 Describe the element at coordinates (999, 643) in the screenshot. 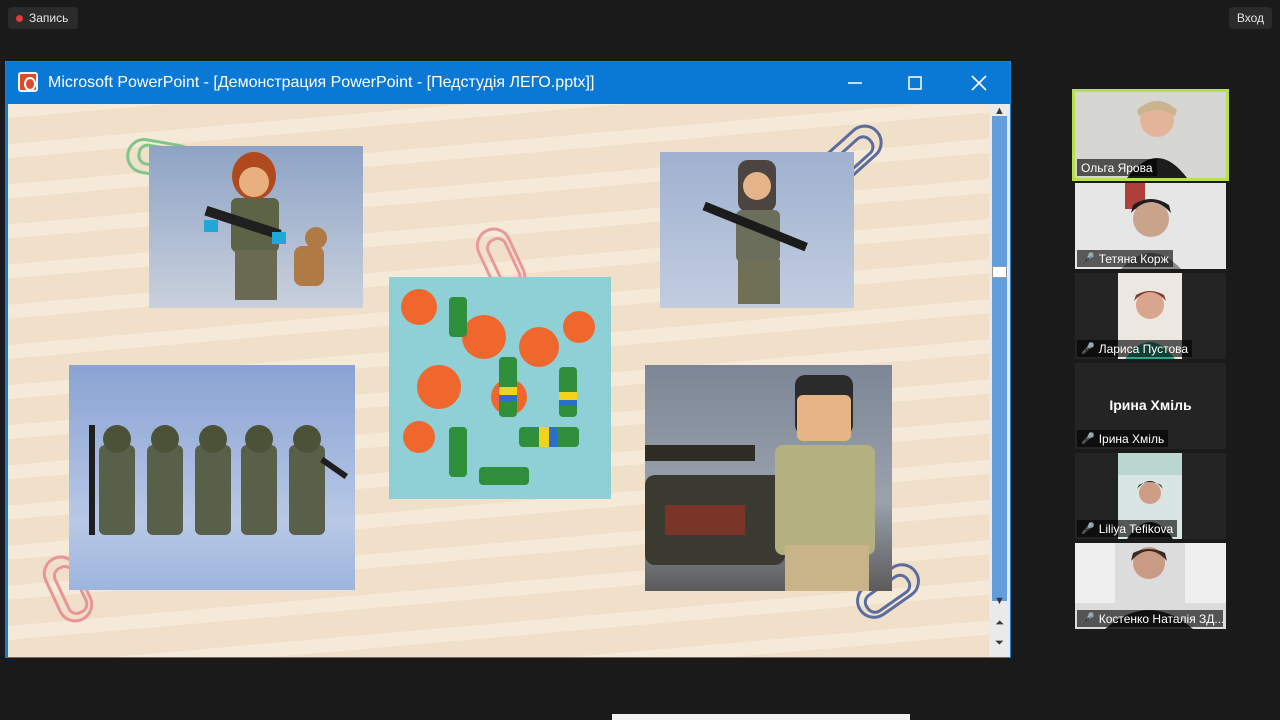

I see `next-slide-icon: ⏷` at that location.